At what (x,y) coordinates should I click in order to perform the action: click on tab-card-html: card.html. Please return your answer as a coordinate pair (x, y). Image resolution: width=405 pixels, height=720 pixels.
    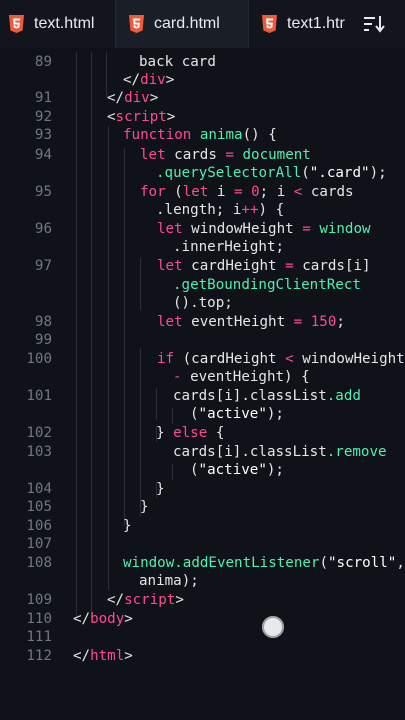
    Looking at the image, I should click on (182, 24).